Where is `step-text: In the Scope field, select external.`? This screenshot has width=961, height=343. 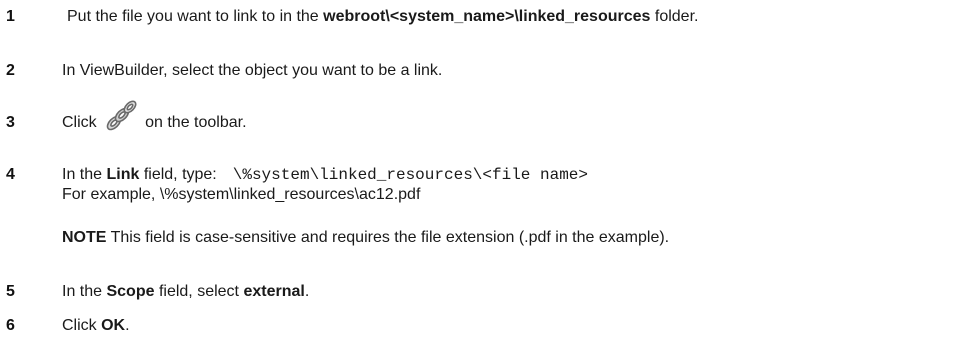 step-text: In the Scope field, select external. is located at coordinates (185, 292).